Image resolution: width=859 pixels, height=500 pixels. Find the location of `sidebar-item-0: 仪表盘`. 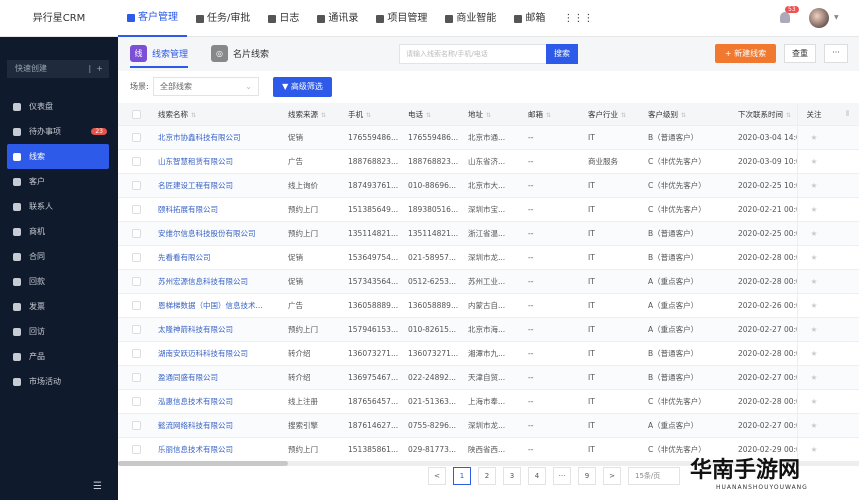

sidebar-item-0: 仪表盘 is located at coordinates (58, 106).